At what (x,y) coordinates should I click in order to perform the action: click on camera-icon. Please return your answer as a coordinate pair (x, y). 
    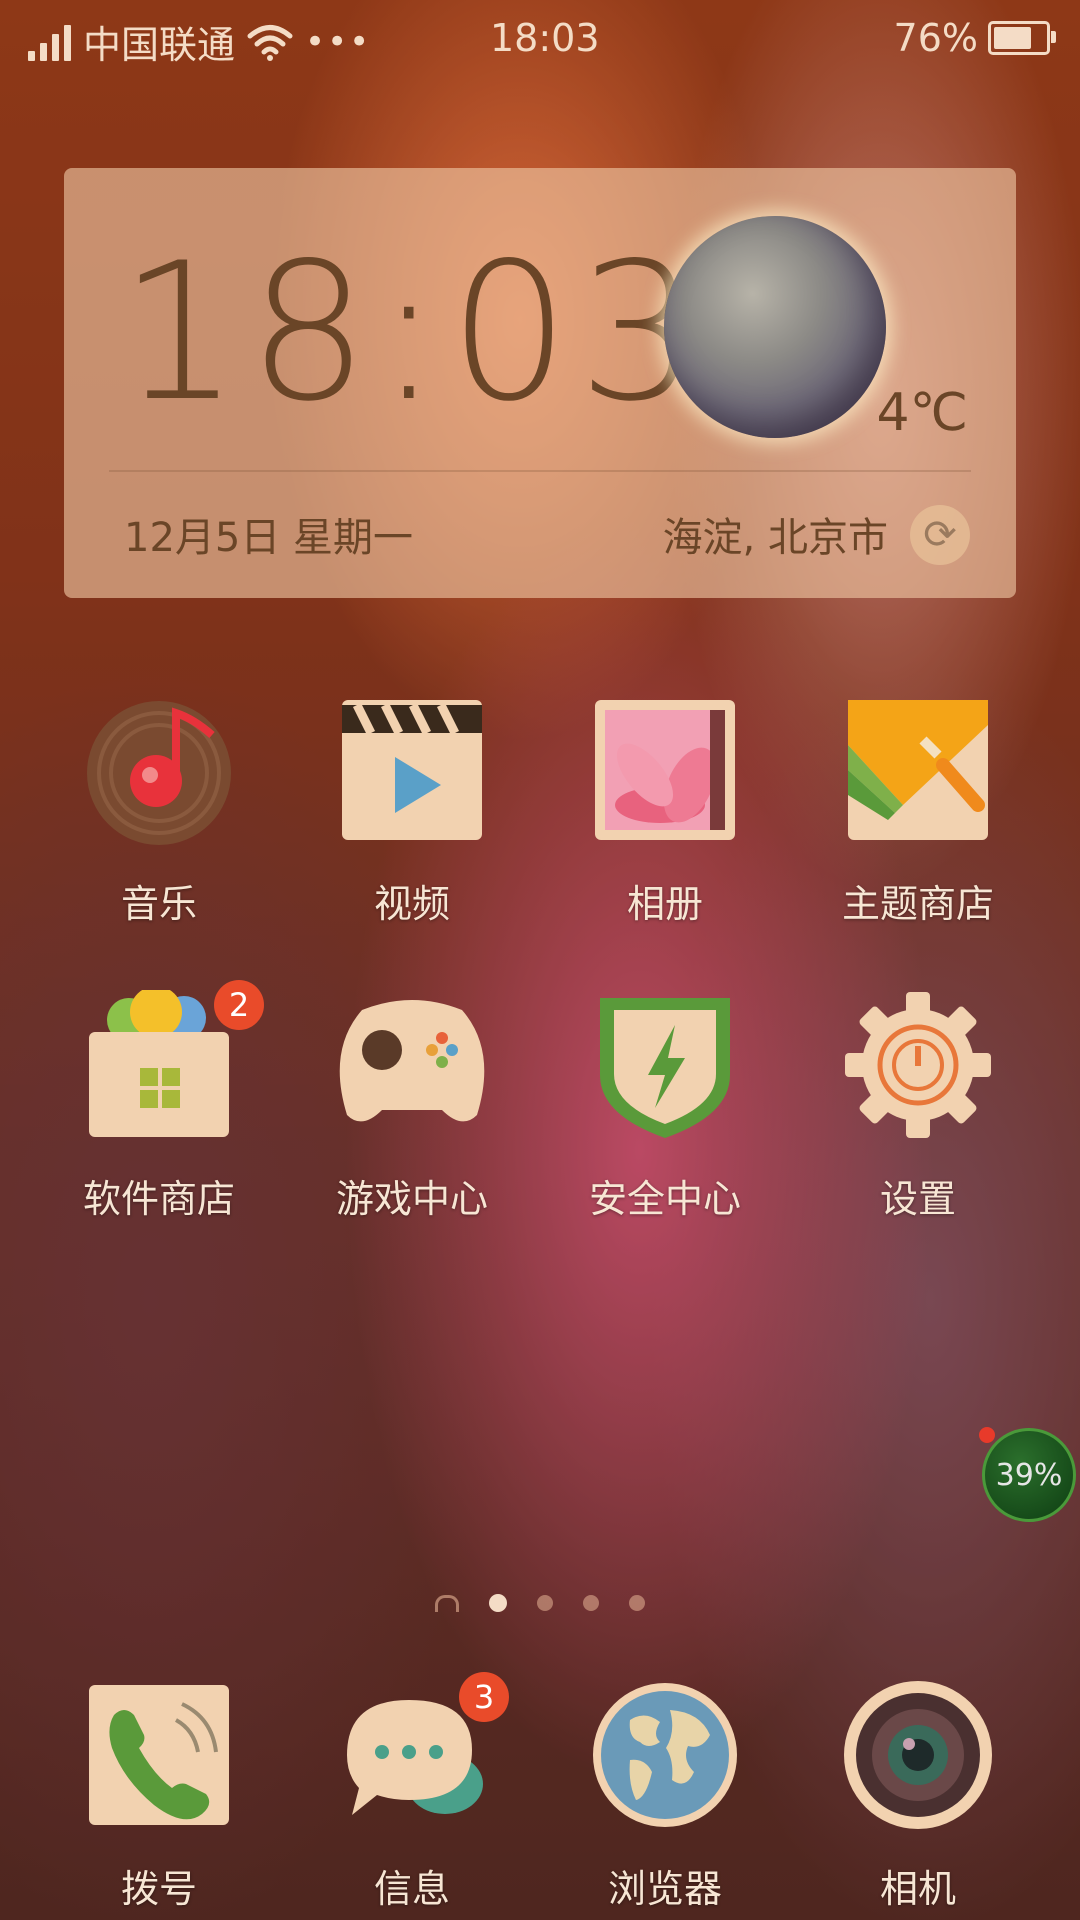
    Looking at the image, I should click on (918, 1755).